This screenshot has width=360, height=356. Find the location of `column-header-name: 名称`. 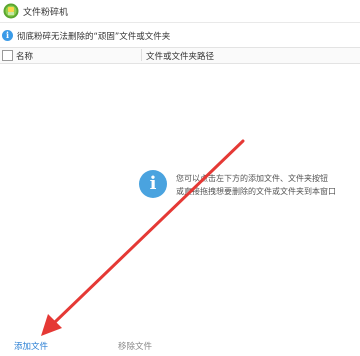

column-header-name: 名称 is located at coordinates (24, 56).